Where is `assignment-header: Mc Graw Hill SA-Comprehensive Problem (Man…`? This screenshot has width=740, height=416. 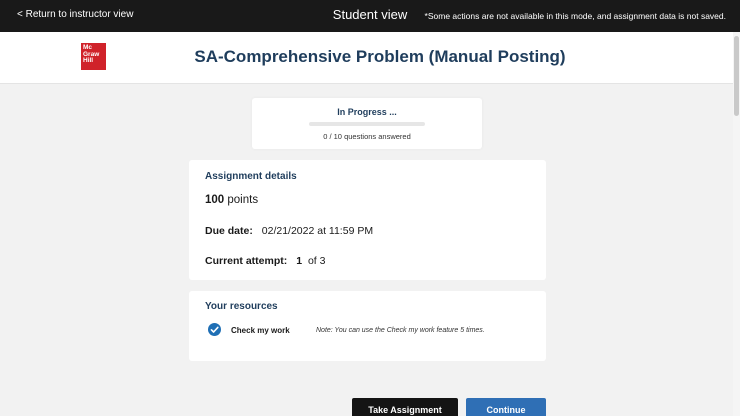
assignment-header: Mc Graw Hill SA-Comprehensive Problem (Man… is located at coordinates (370, 58).